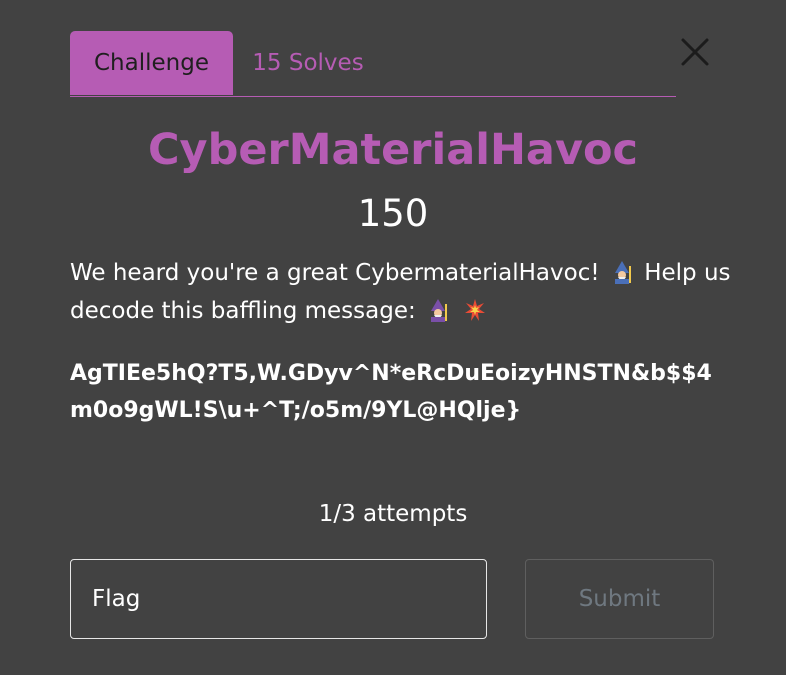  What do you see at coordinates (475, 308) in the screenshot?
I see `collision-emoji-icon` at bounding box center [475, 308].